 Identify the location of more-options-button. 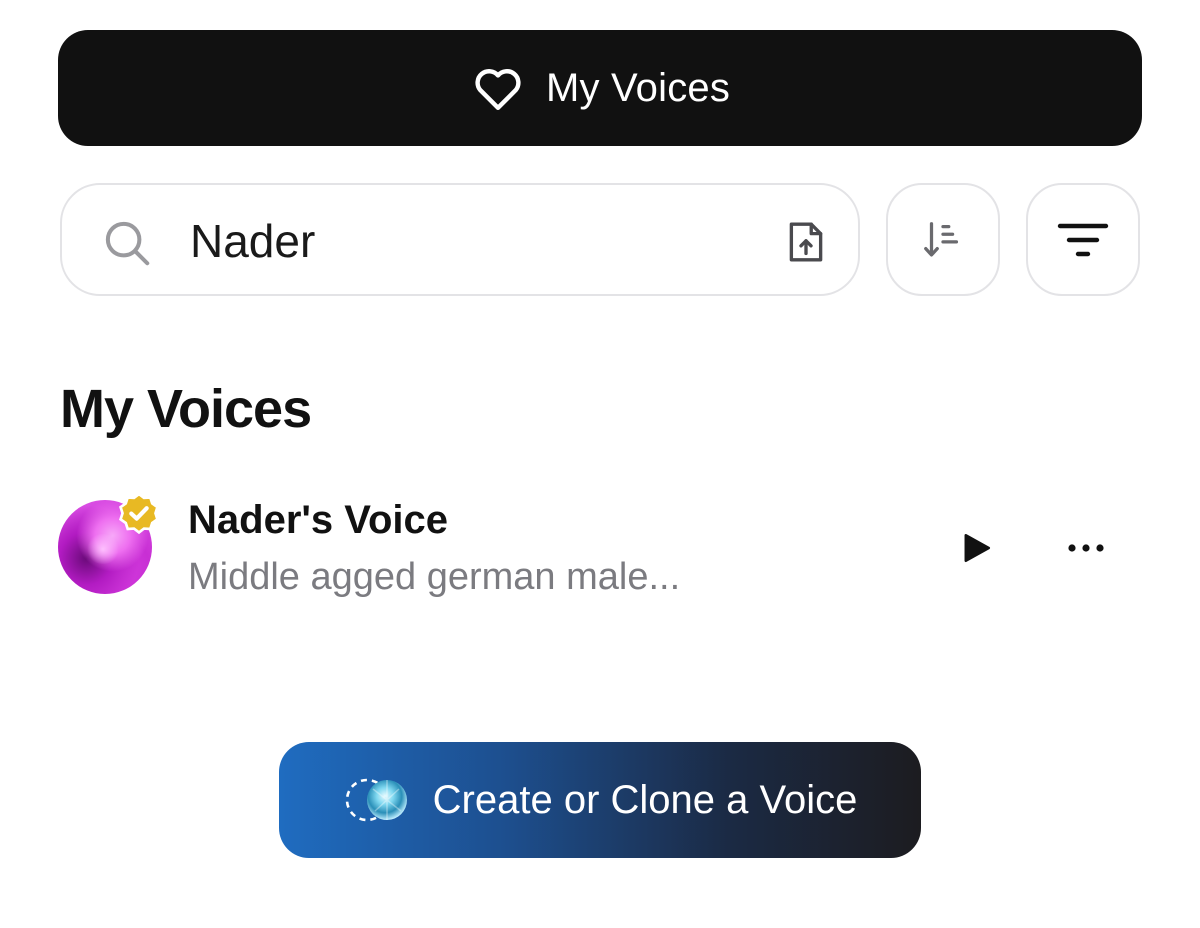
(1086, 548).